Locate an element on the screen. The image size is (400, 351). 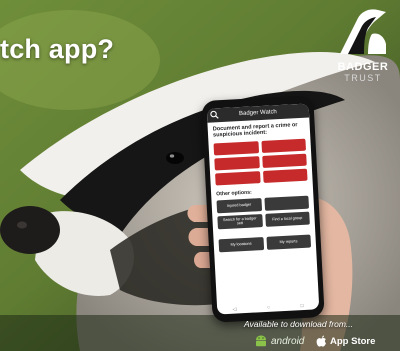
report-button-grid is located at coordinates (260, 161).